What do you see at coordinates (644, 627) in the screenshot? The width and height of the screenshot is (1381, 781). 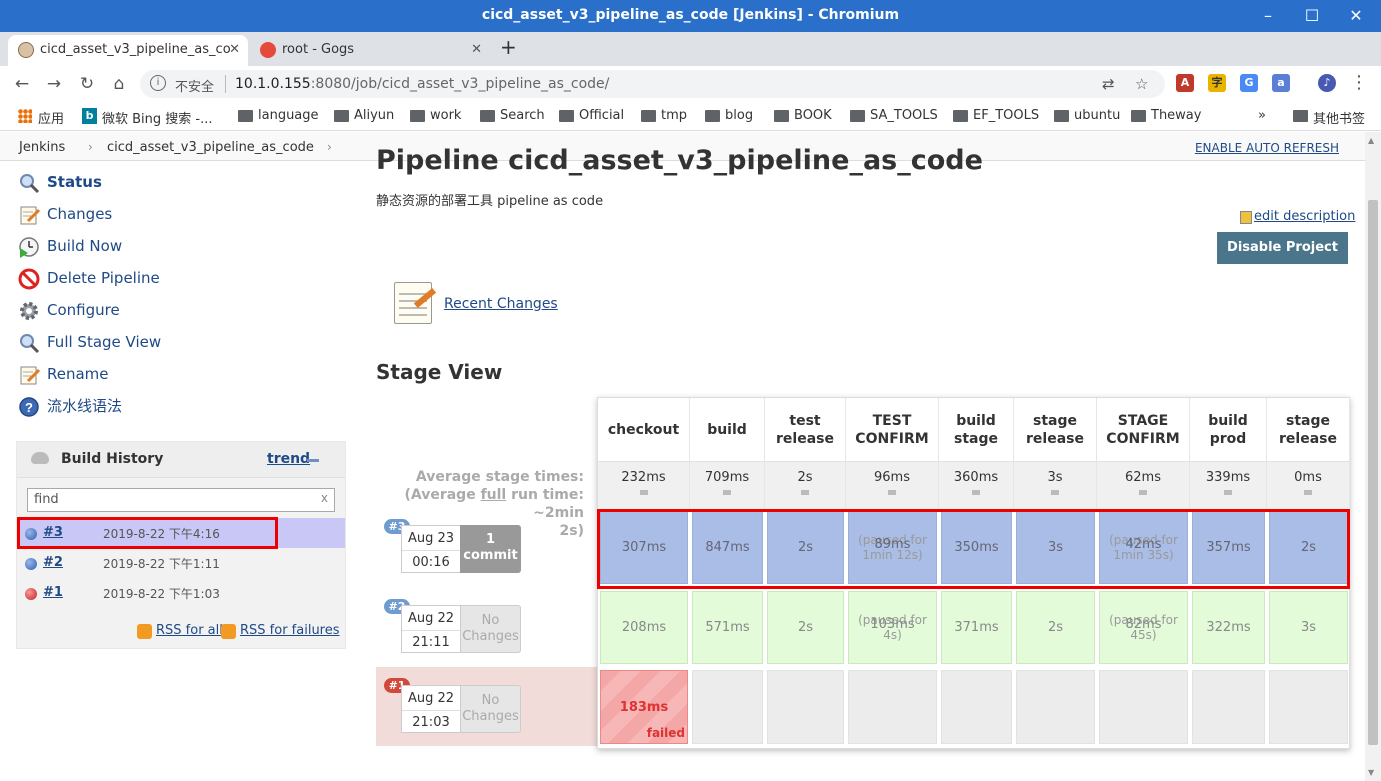 I see `stage-cell: 208ms` at bounding box center [644, 627].